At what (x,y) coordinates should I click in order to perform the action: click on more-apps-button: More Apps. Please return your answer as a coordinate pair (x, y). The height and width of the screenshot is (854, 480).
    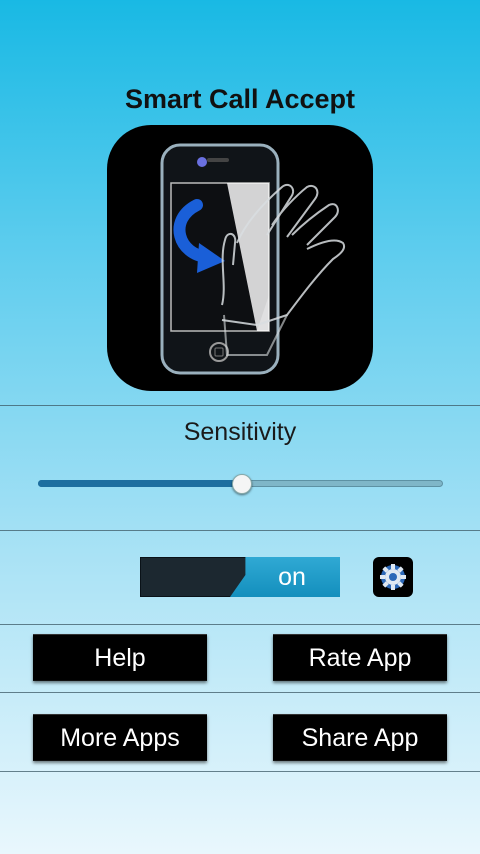
    Looking at the image, I should click on (120, 737).